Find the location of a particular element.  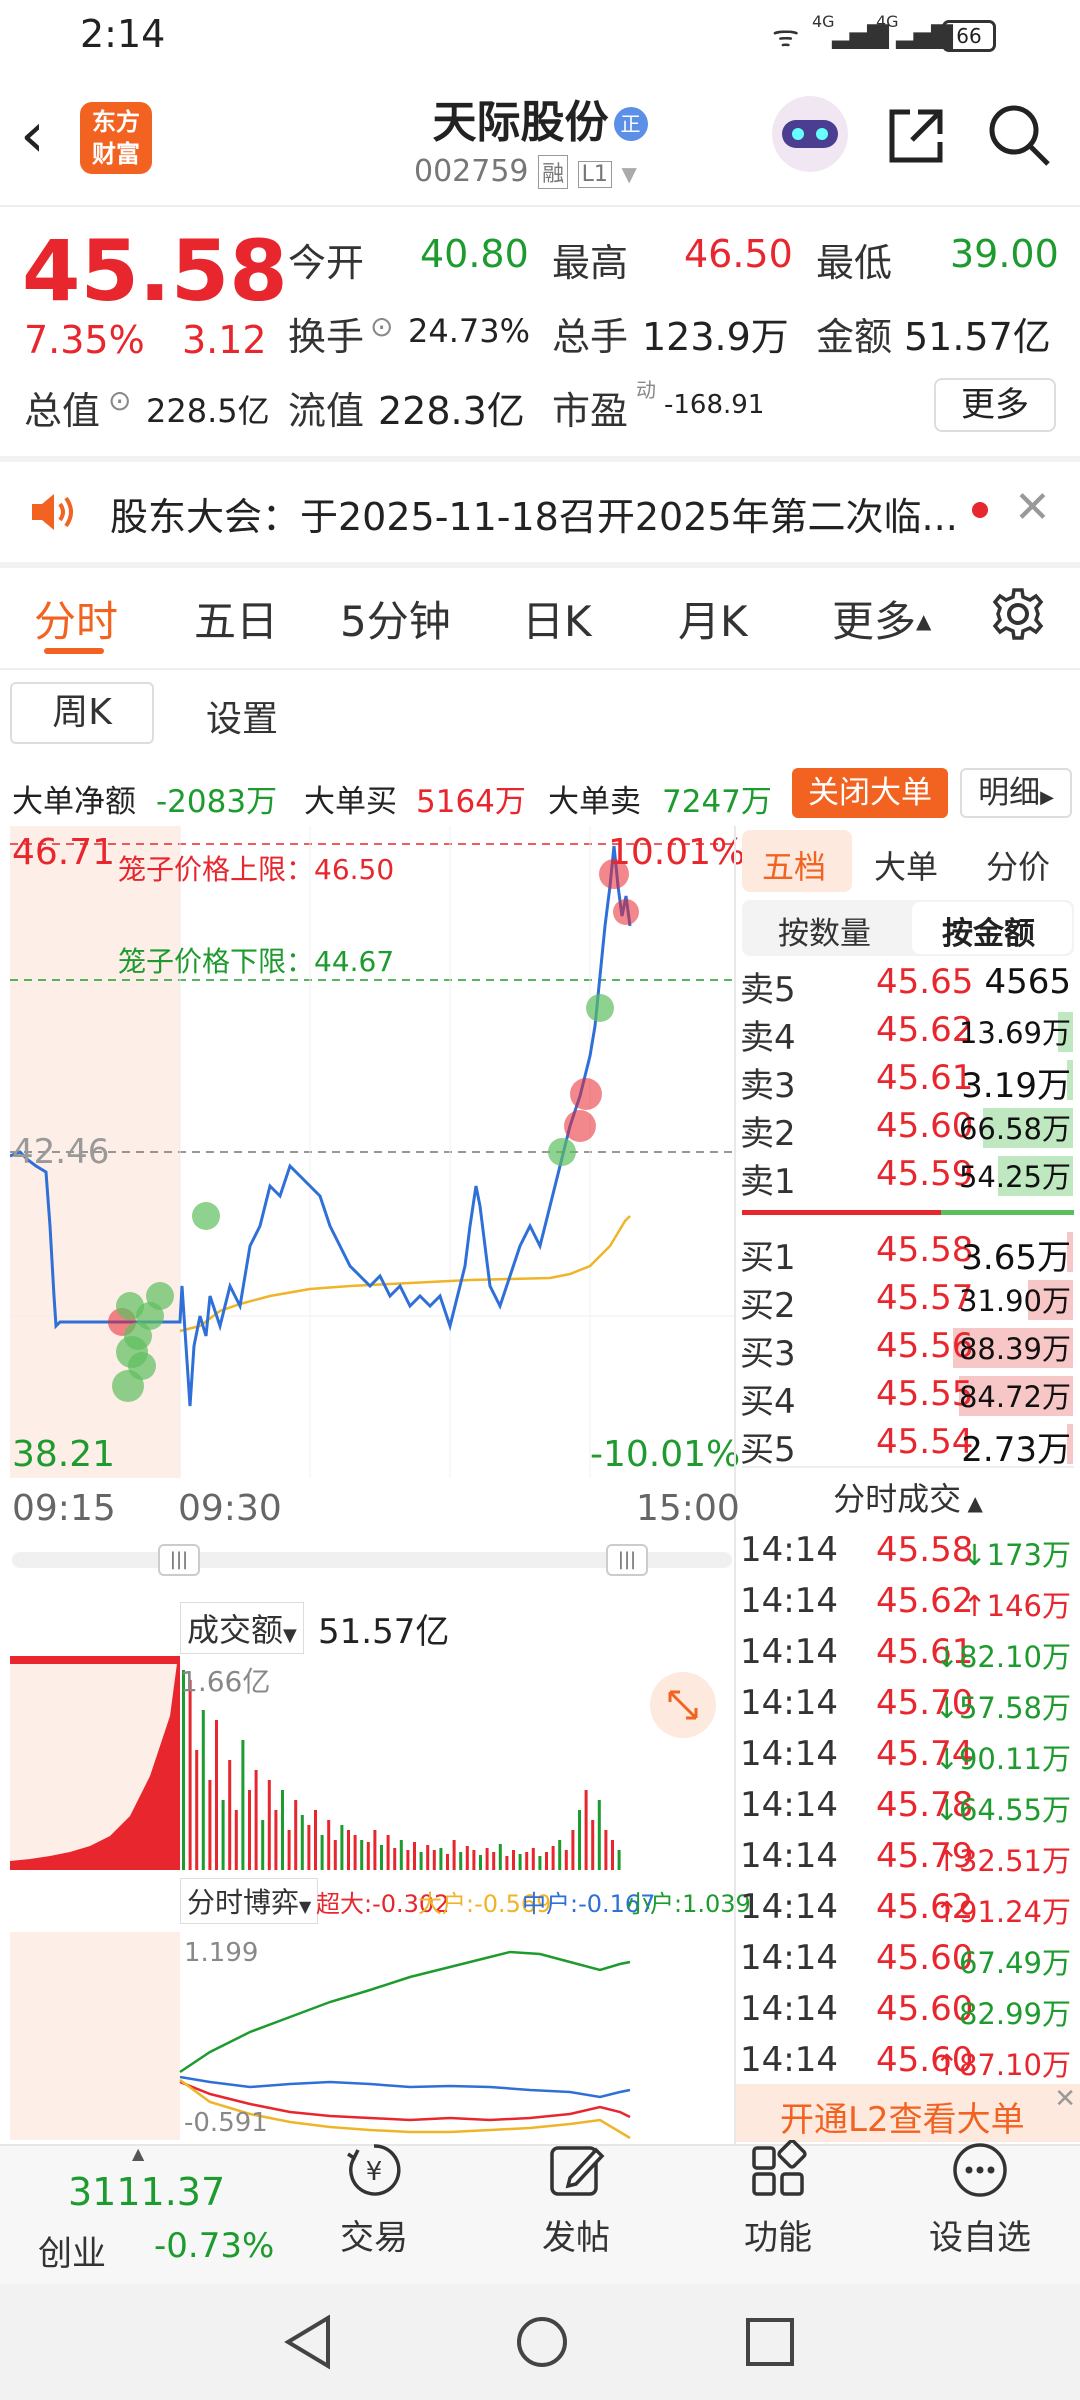

tick-row: 14:14 45.61 ↓82.10万 is located at coordinates (907, 1657).